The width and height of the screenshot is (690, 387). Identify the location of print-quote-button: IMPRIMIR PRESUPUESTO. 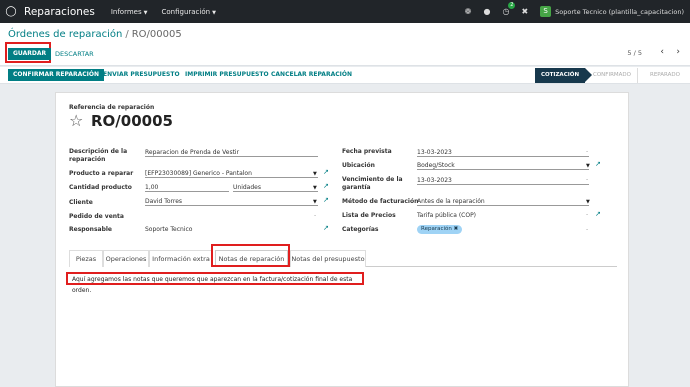
(227, 75).